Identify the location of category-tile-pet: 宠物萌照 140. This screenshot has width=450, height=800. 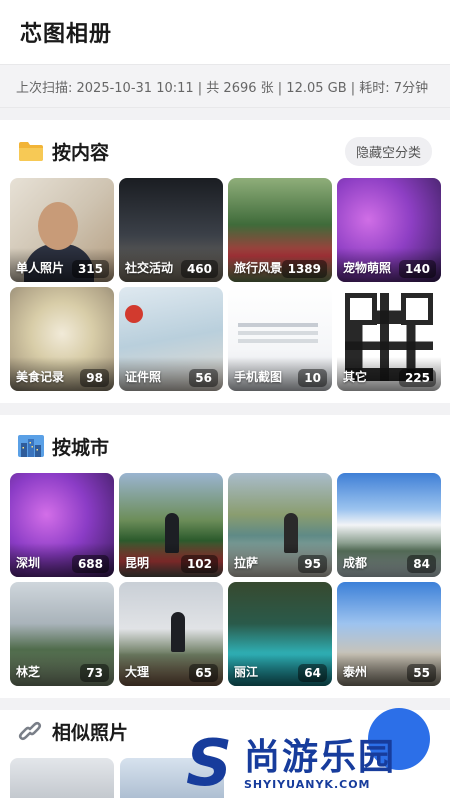
(389, 230).